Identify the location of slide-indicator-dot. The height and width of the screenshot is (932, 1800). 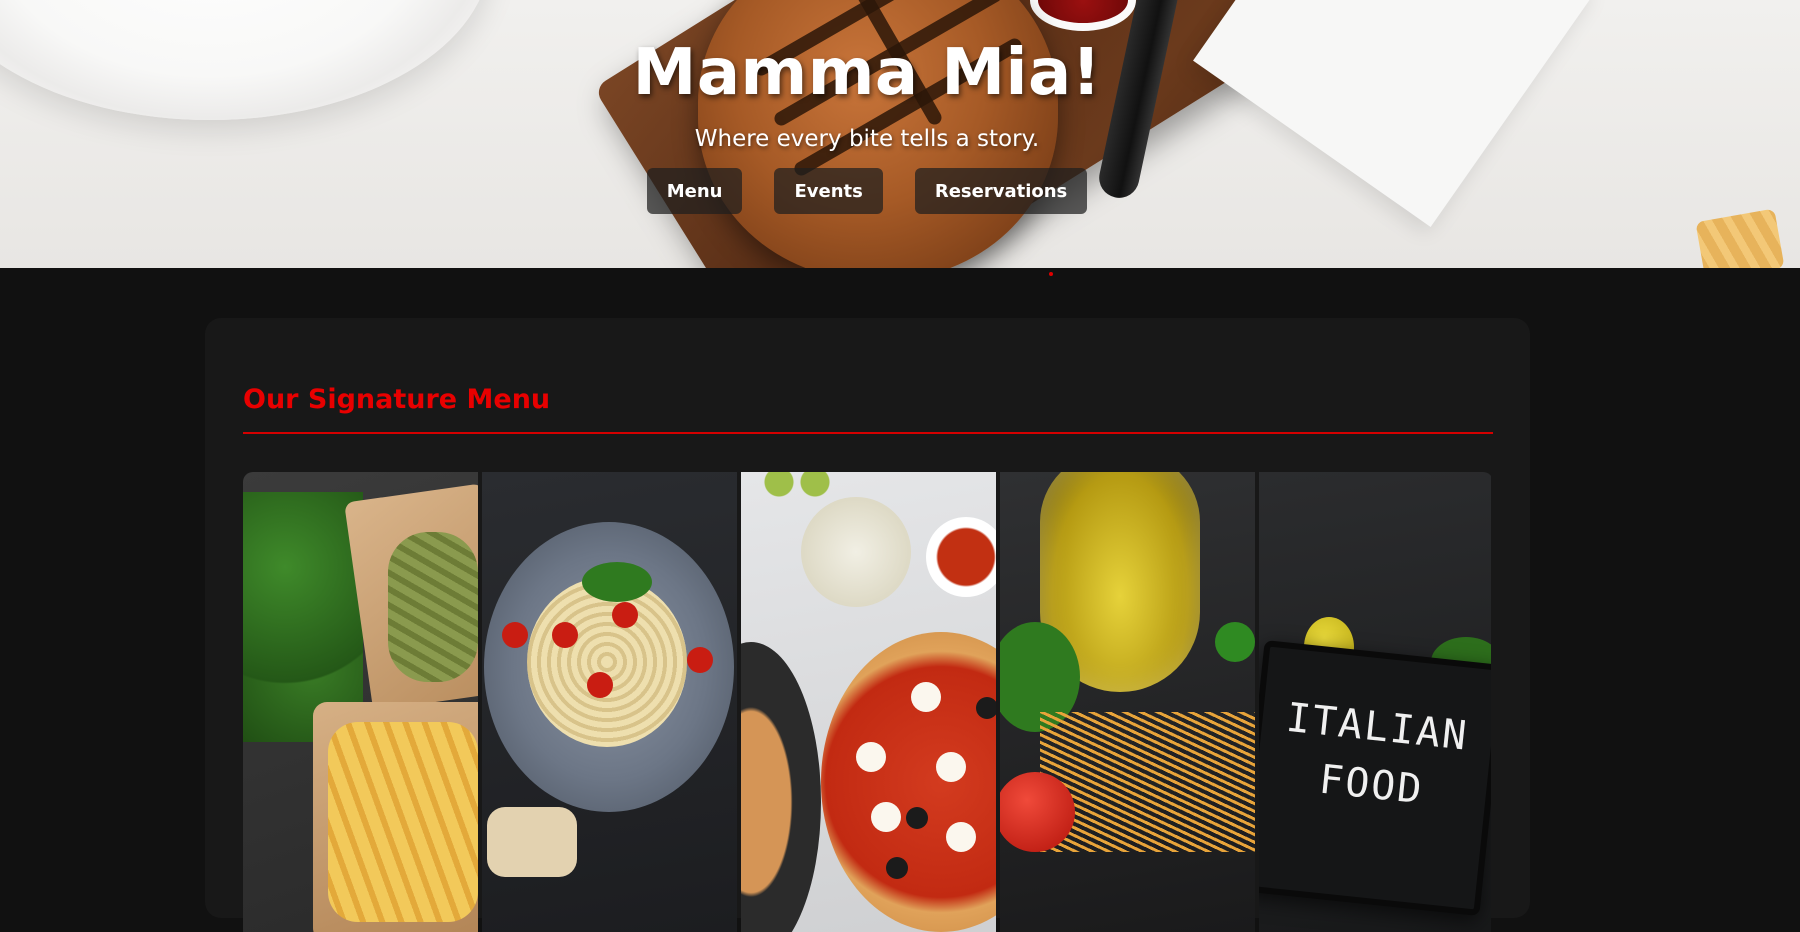
(1051, 274).